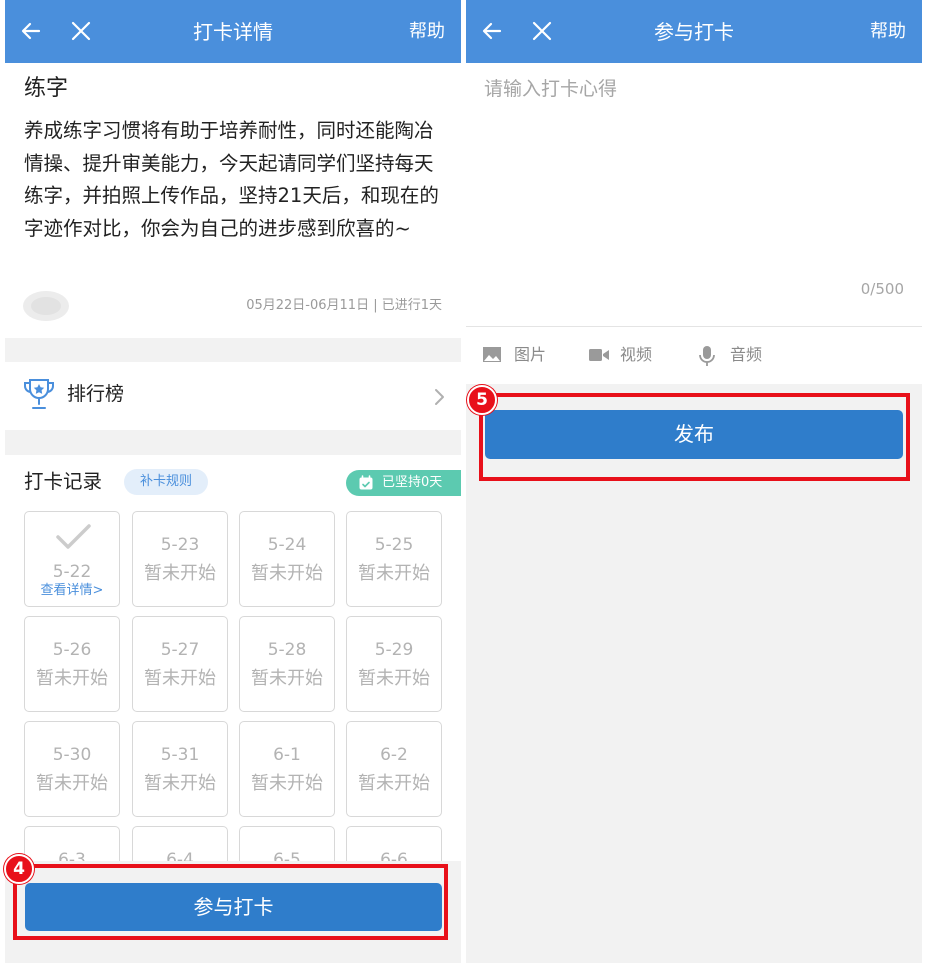 This screenshot has height=963, width=927. Describe the element at coordinates (180, 769) in the screenshot. I see `day-cell: 5-31 暂未开始` at that location.